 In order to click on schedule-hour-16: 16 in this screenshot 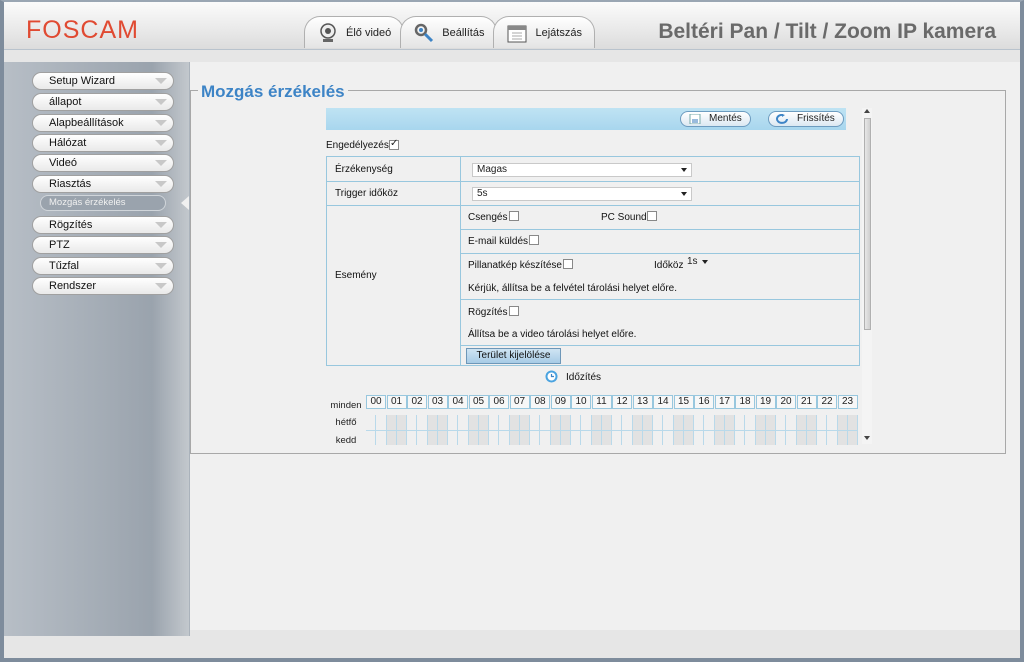, I will do `click(704, 402)`.